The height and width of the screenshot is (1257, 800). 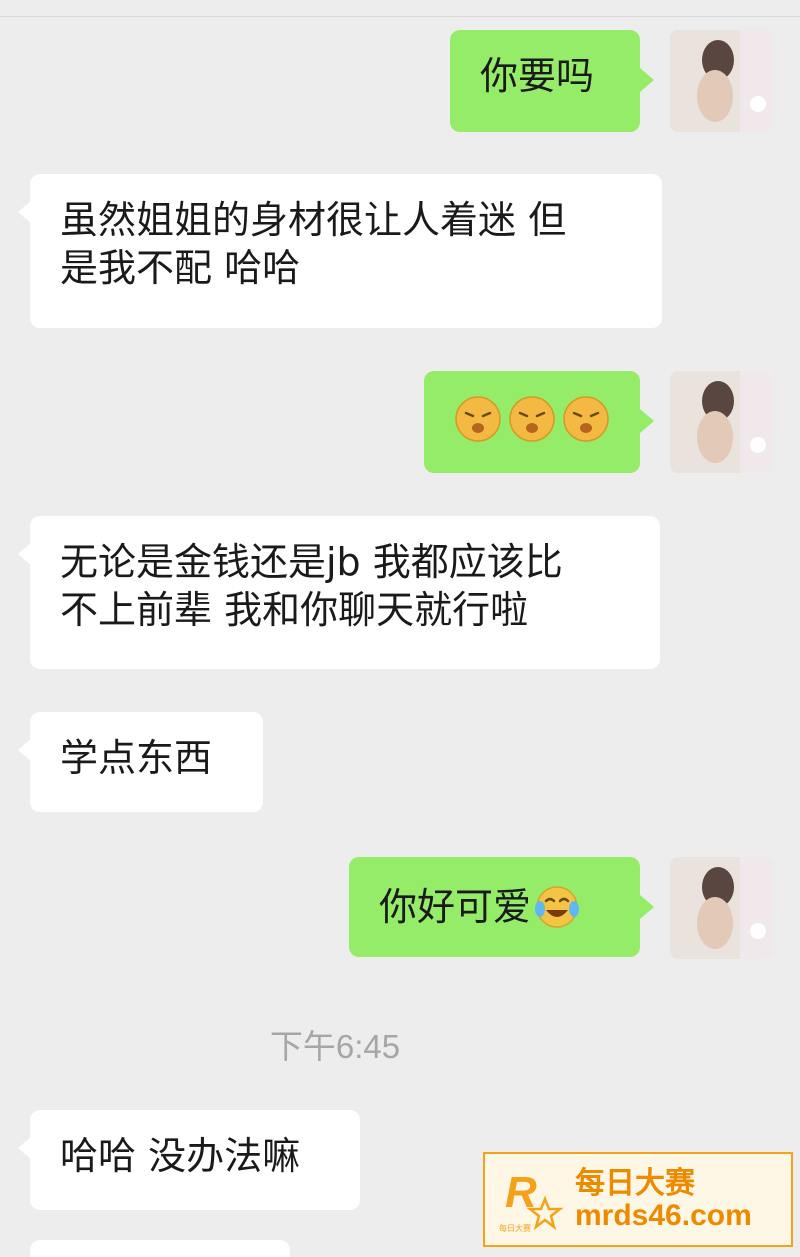 I want to click on message-text: 你要吗, so click(x=537, y=76).